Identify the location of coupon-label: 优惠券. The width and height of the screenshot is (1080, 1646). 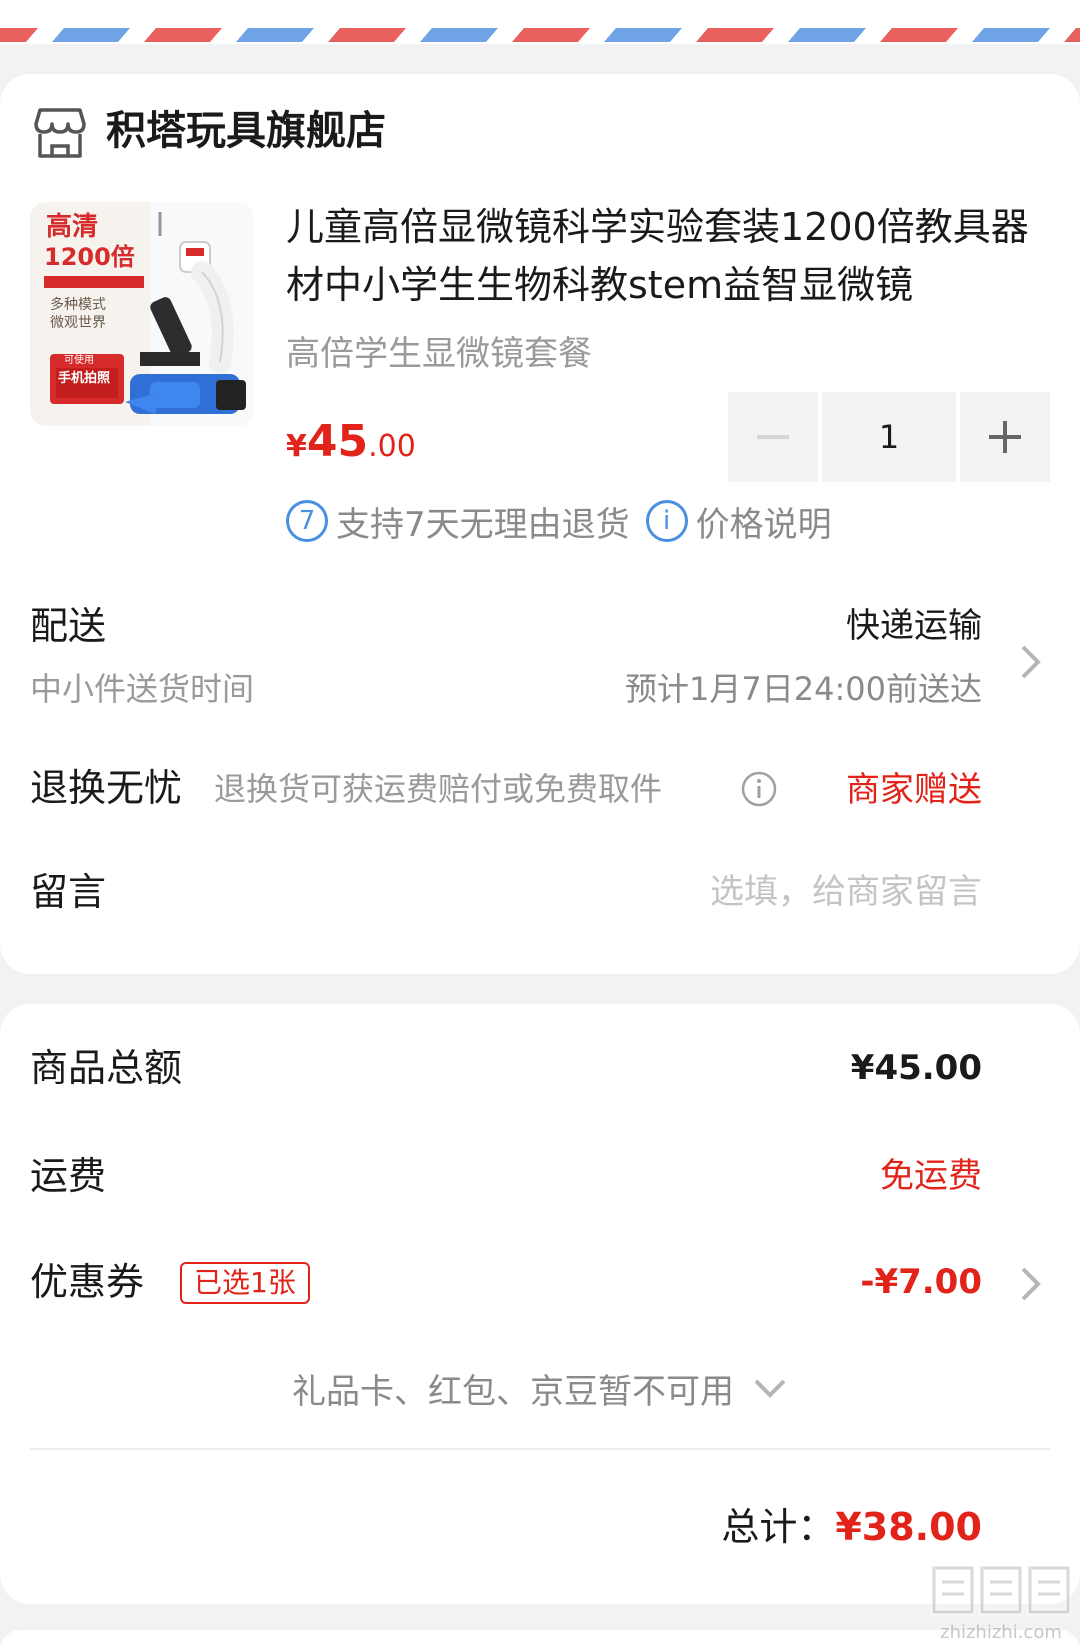
(87, 1282).